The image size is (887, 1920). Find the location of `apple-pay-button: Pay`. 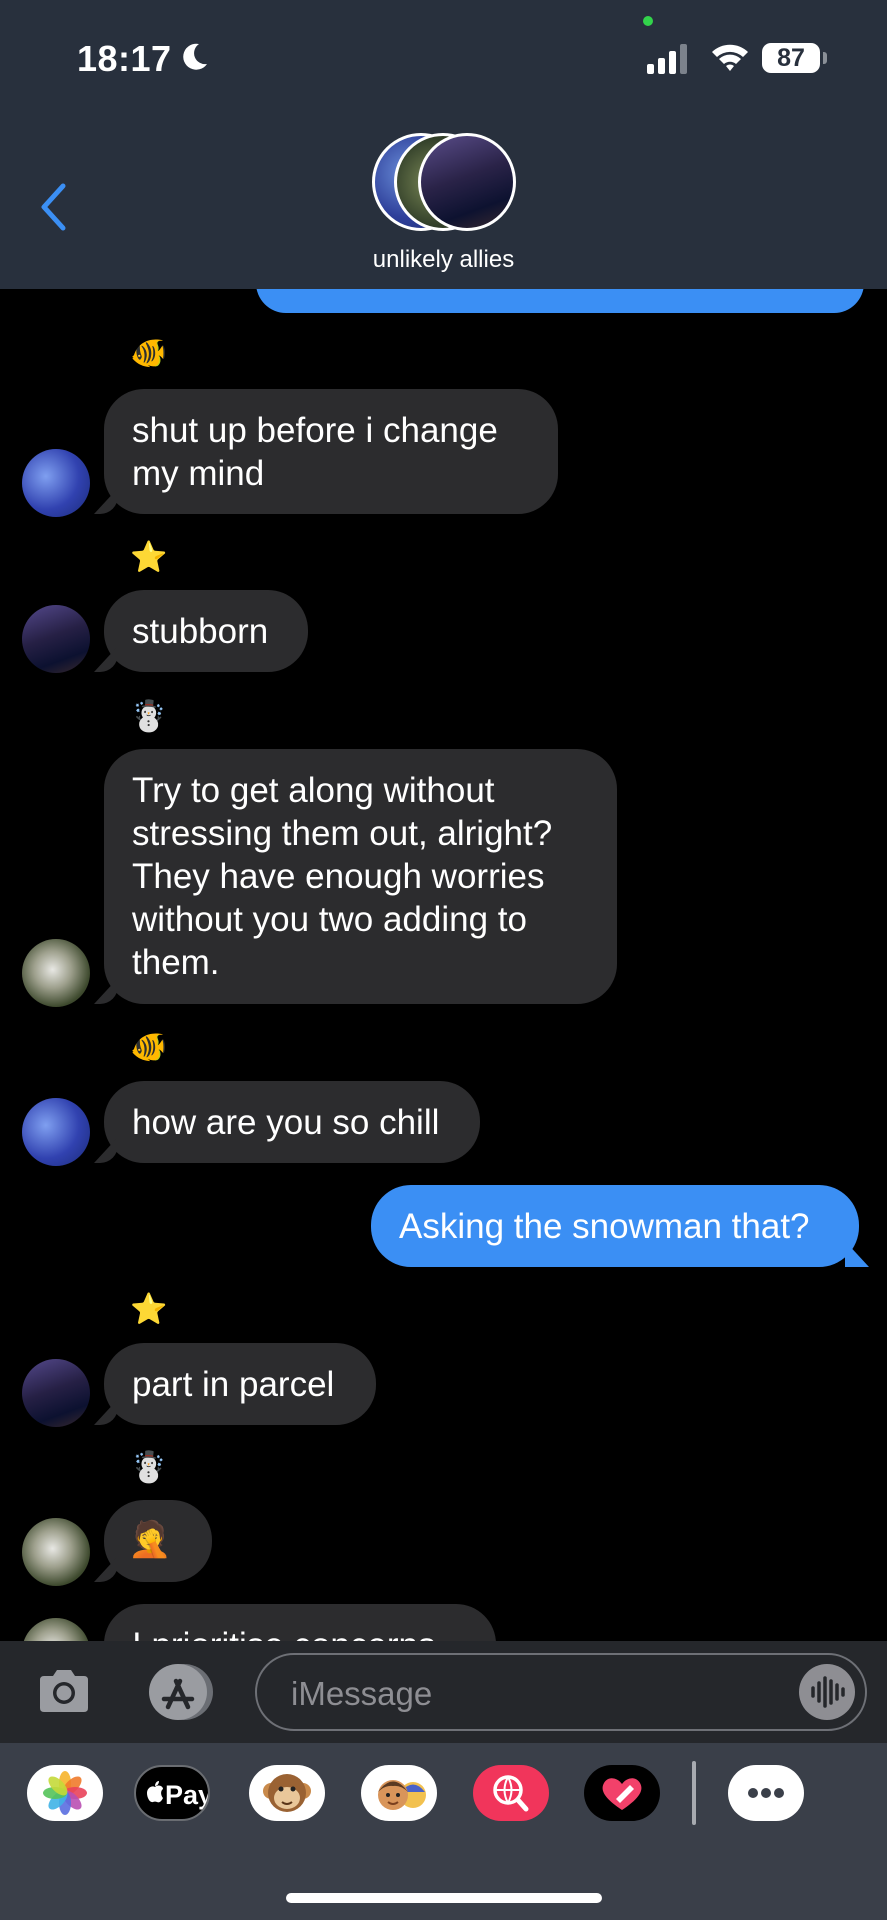

apple-pay-button: Pay is located at coordinates (172, 1793).